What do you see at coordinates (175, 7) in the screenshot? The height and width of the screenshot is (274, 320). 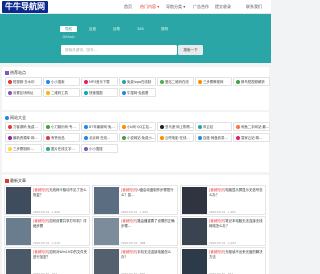 I see `nav-categories: 导航分类 ▾` at bounding box center [175, 7].